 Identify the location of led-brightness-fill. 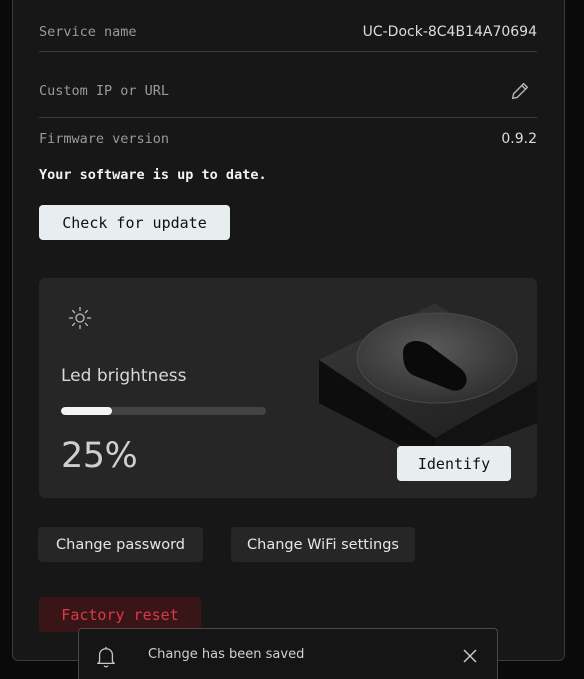
(87, 411).